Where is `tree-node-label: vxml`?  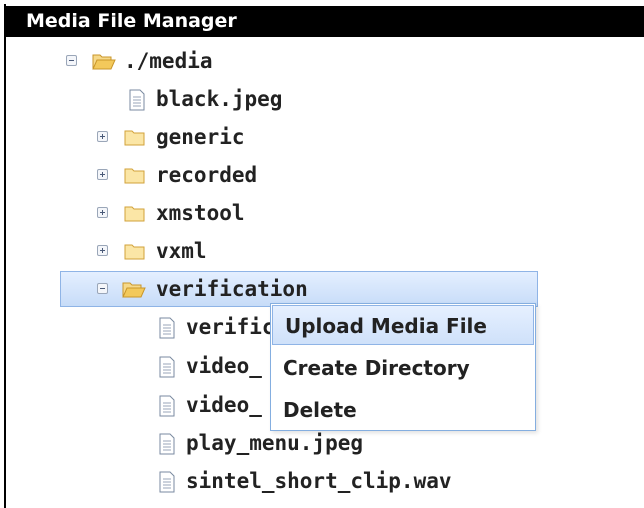
tree-node-label: vxml is located at coordinates (181, 251).